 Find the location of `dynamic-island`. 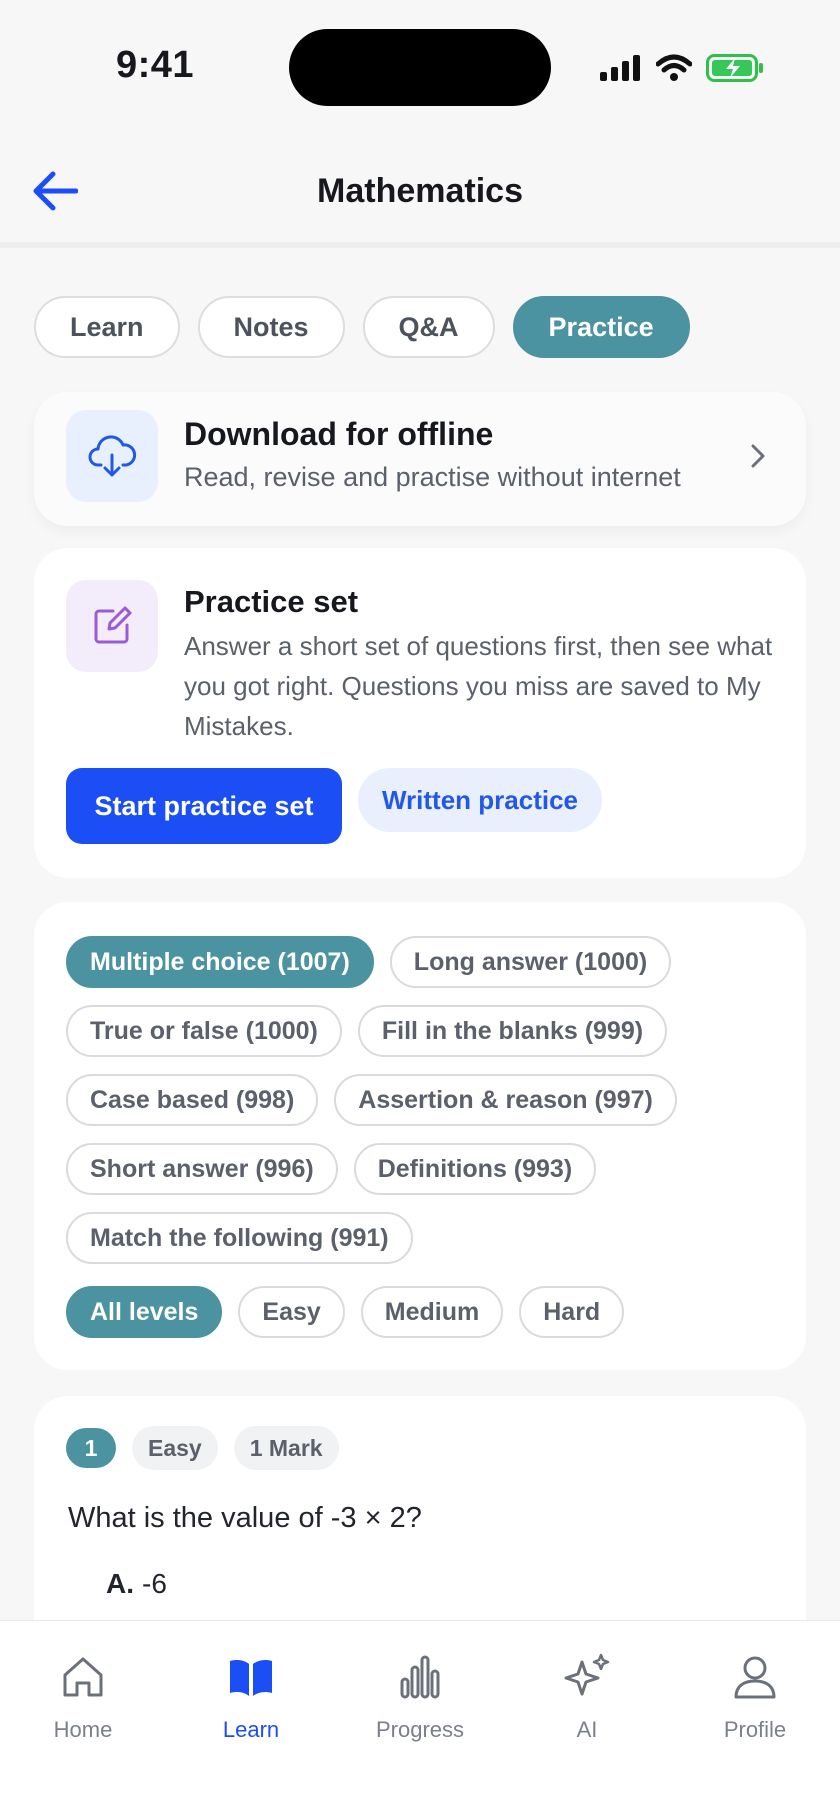

dynamic-island is located at coordinates (420, 67).